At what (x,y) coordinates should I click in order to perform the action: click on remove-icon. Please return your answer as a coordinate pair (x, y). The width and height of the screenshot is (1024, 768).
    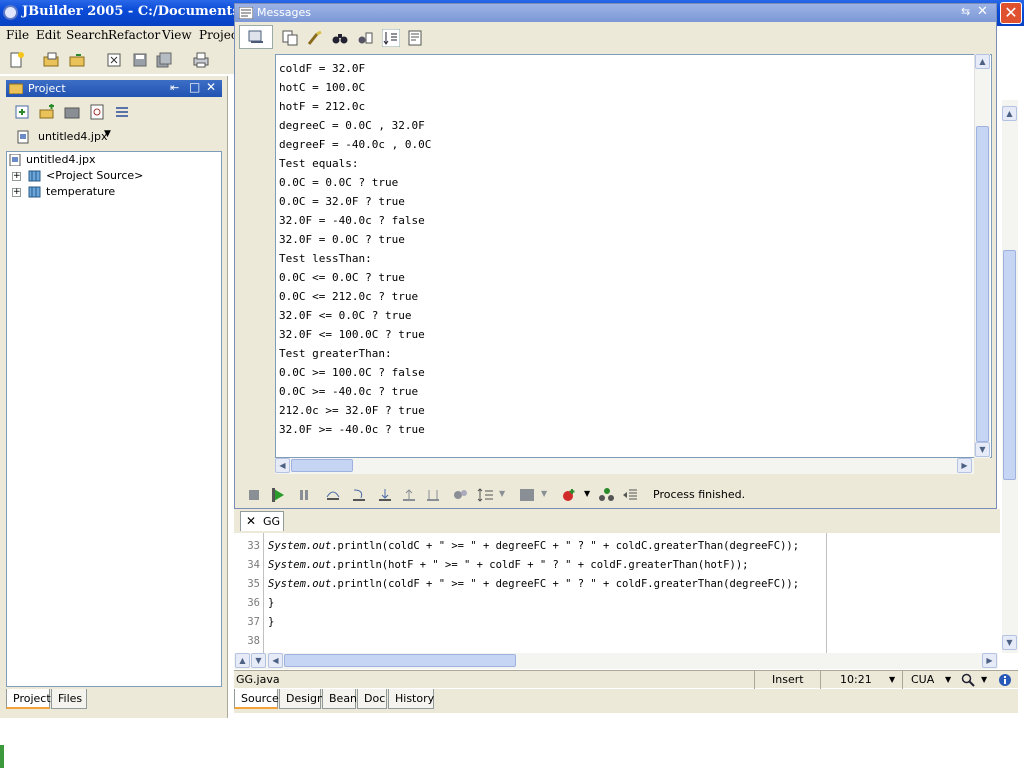
    Looking at the image, I should click on (72, 112).